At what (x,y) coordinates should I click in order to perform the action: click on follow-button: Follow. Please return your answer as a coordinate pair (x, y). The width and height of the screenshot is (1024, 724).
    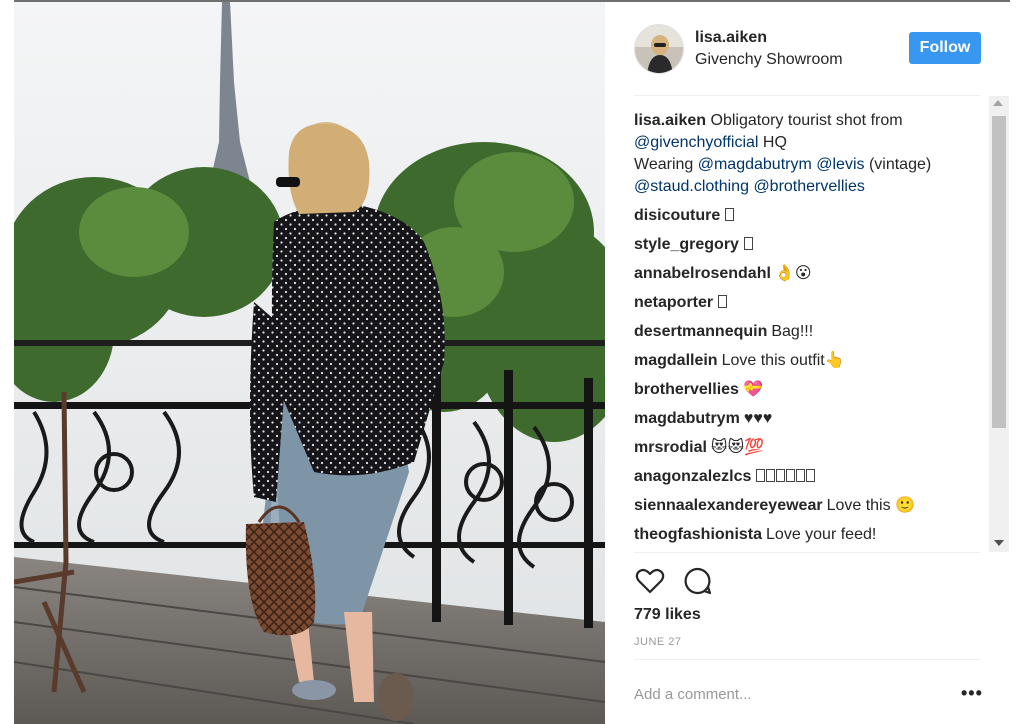
    Looking at the image, I should click on (945, 48).